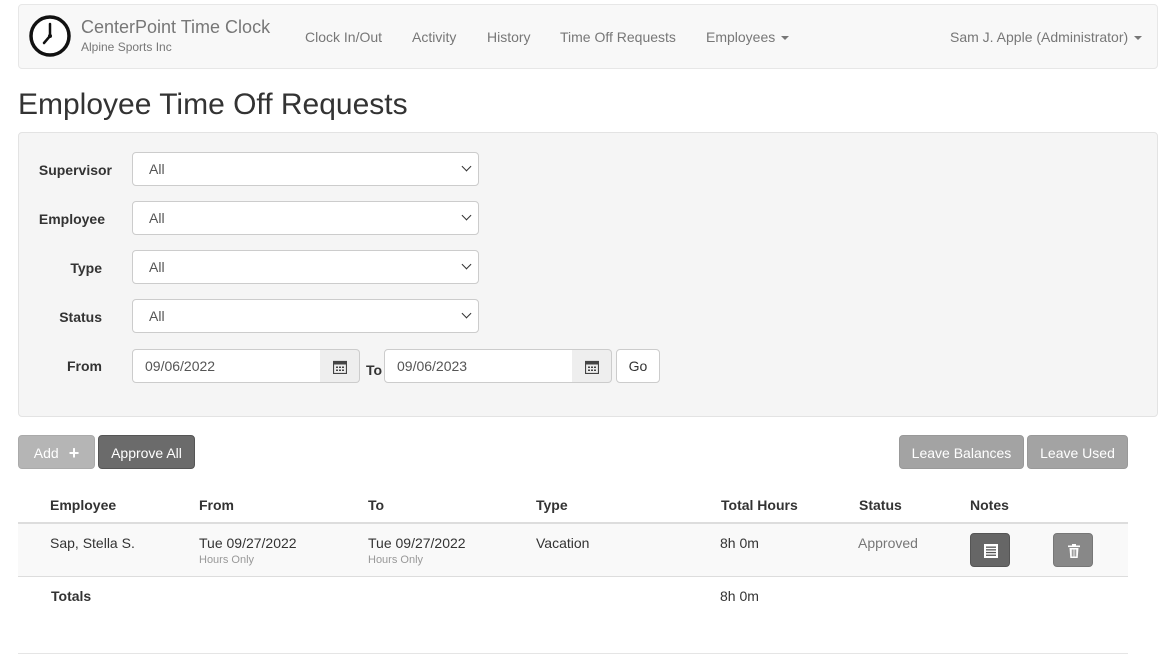 Image resolution: width=1162 pixels, height=665 pixels. I want to click on user-menu-dropdown: Sam J. Apple (Administrator), so click(1046, 37).